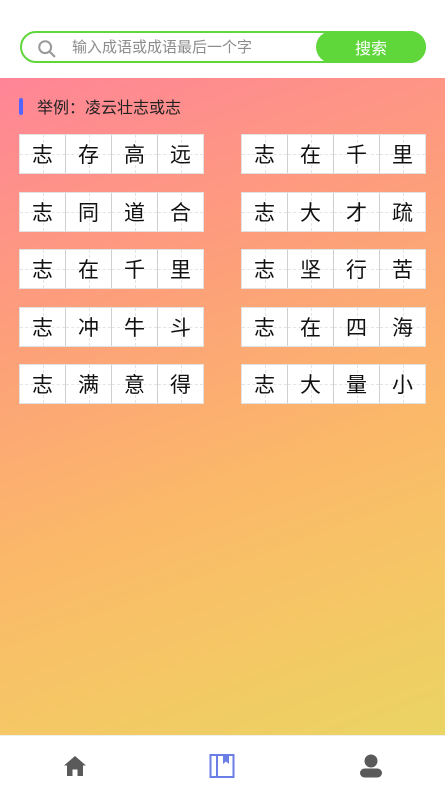  I want to click on idiom-char-cell: 苦, so click(402, 269).